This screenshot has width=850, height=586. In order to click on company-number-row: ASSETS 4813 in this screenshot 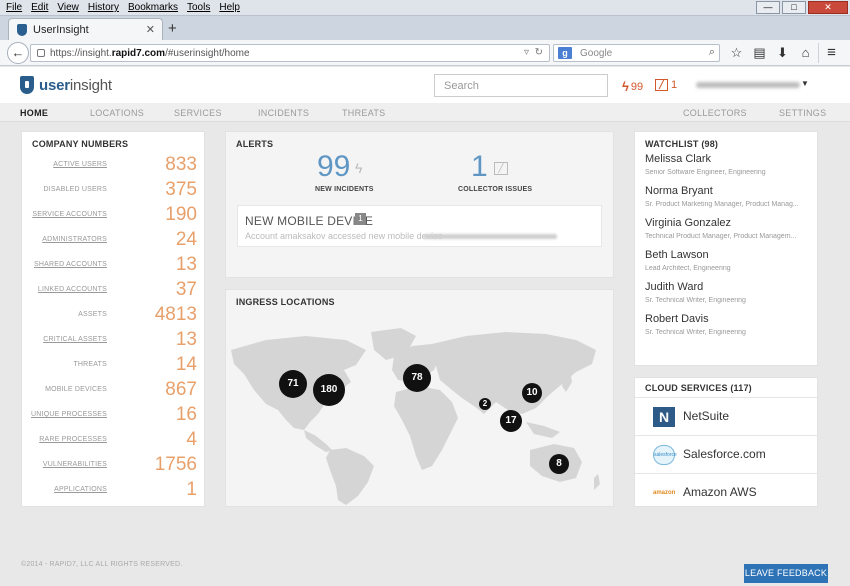, I will do `click(113, 316)`.